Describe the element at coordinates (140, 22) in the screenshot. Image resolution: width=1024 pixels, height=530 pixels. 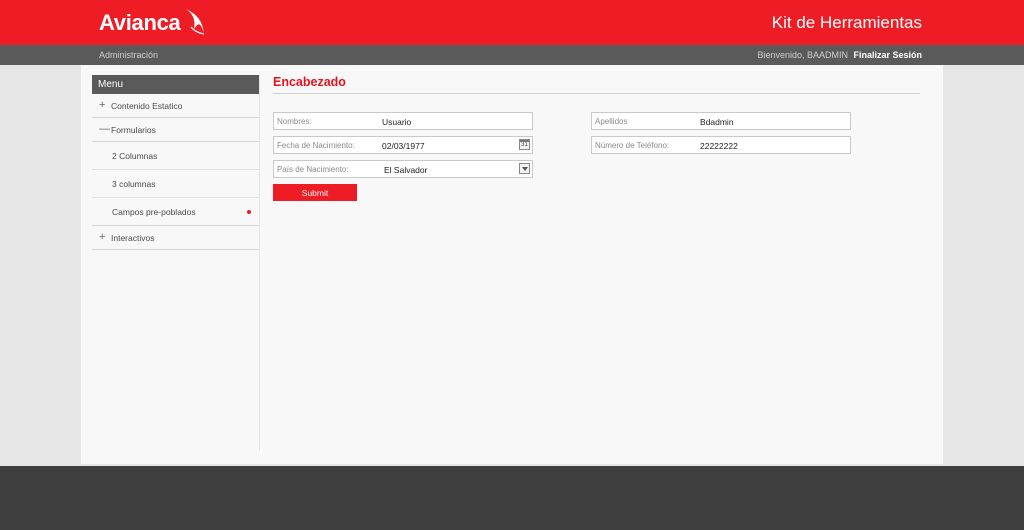
I see `logo-text: Avianca` at that location.